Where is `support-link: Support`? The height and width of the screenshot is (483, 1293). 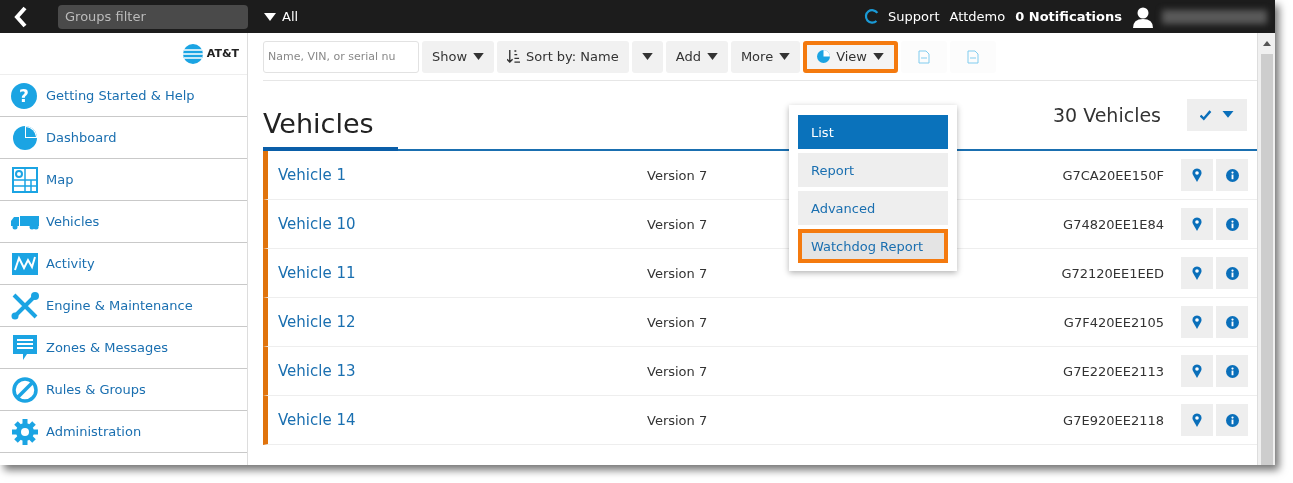
support-link: Support is located at coordinates (914, 16).